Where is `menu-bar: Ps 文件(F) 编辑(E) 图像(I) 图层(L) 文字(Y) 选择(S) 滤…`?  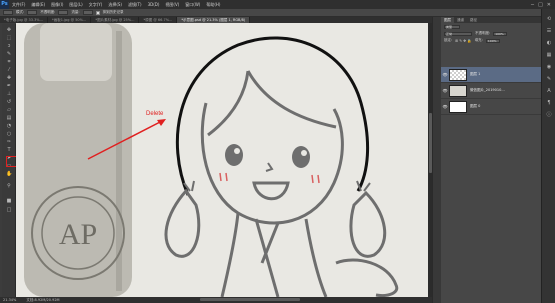 menu-bar: Ps 文件(F) 编辑(E) 图像(I) 图层(L) 文字(Y) 选择(S) 滤… is located at coordinates (277, 4).